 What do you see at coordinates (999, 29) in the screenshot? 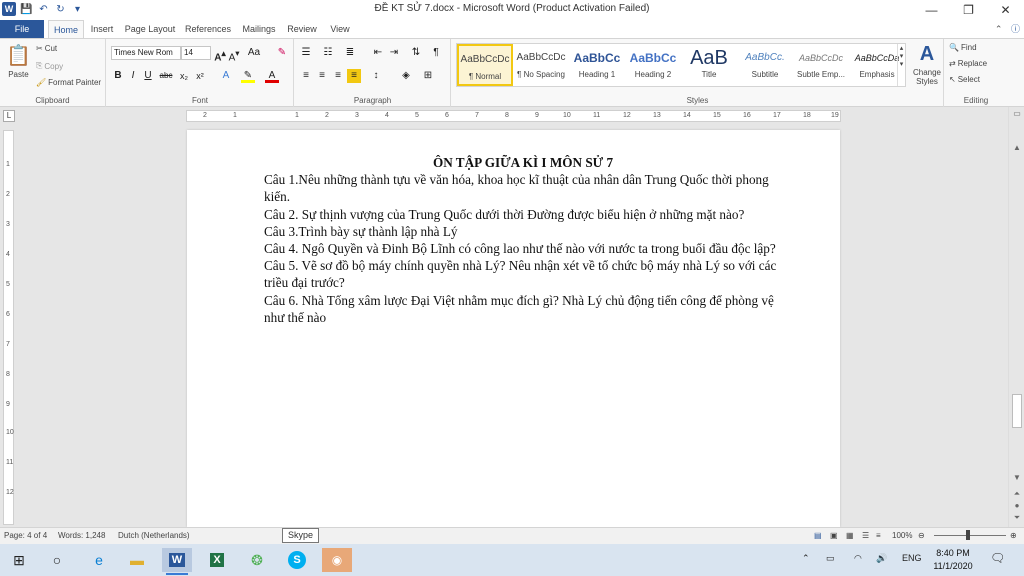
I see `minimize-ribbon-icon: ⌃` at bounding box center [999, 29].